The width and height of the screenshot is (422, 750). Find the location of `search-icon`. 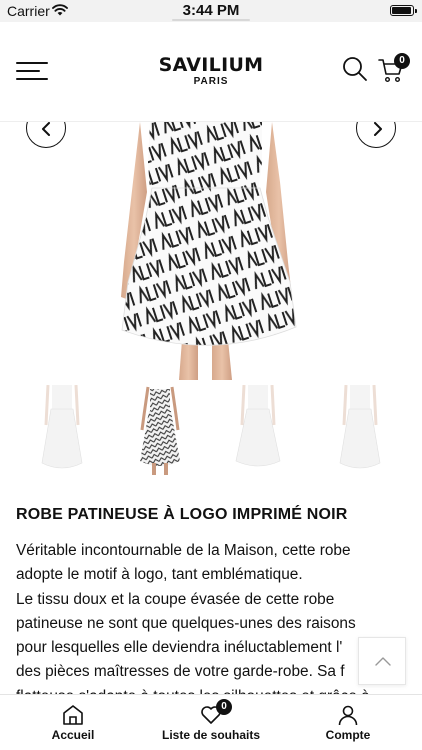

search-icon is located at coordinates (355, 69).